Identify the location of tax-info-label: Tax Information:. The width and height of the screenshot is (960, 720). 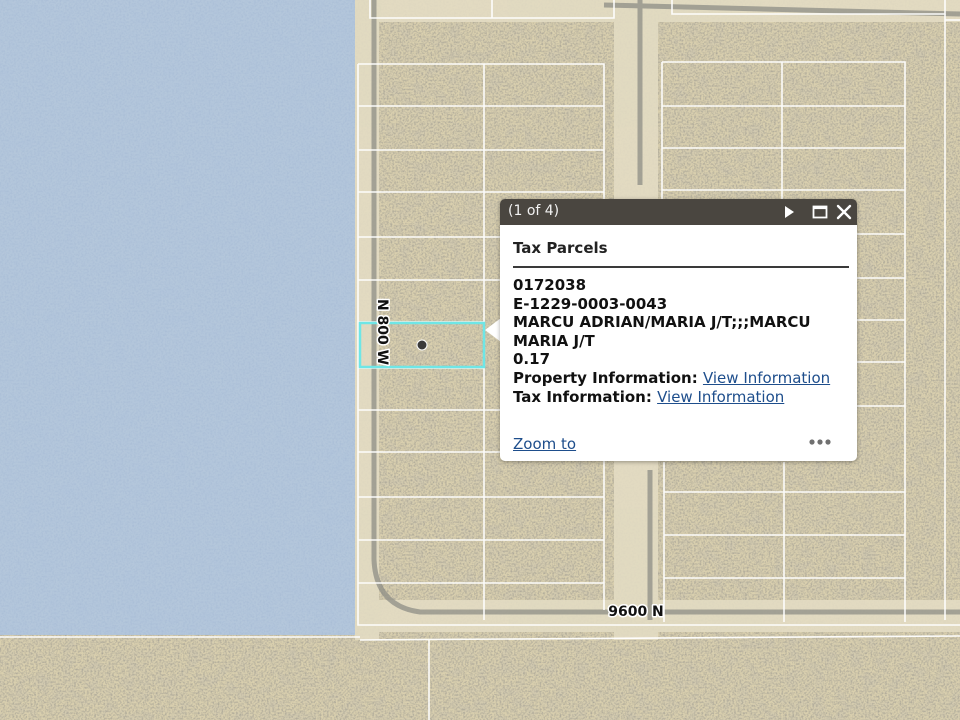
(582, 396).